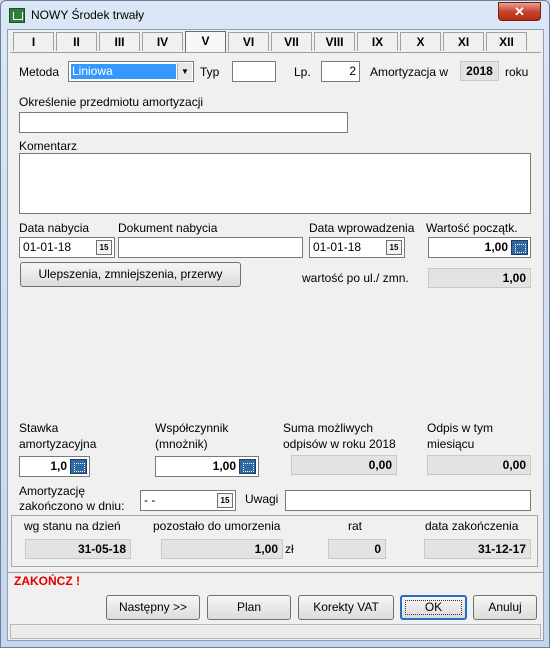 The image size is (550, 648). I want to click on app-icon, so click(17, 15).